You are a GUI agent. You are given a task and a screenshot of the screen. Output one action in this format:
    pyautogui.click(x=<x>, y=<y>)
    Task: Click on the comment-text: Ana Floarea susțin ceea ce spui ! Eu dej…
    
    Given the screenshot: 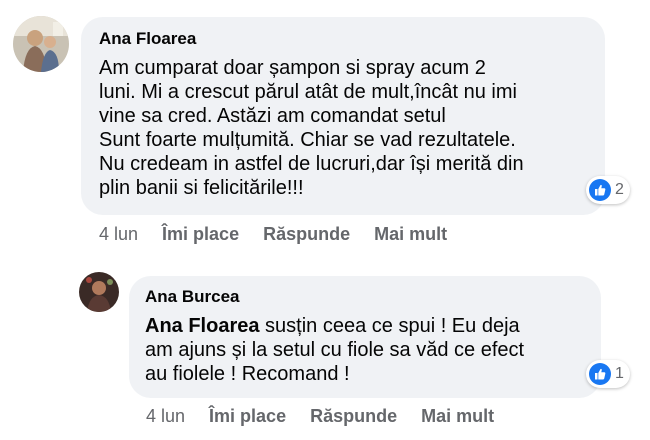 What is the action you would take?
    pyautogui.click(x=365, y=350)
    